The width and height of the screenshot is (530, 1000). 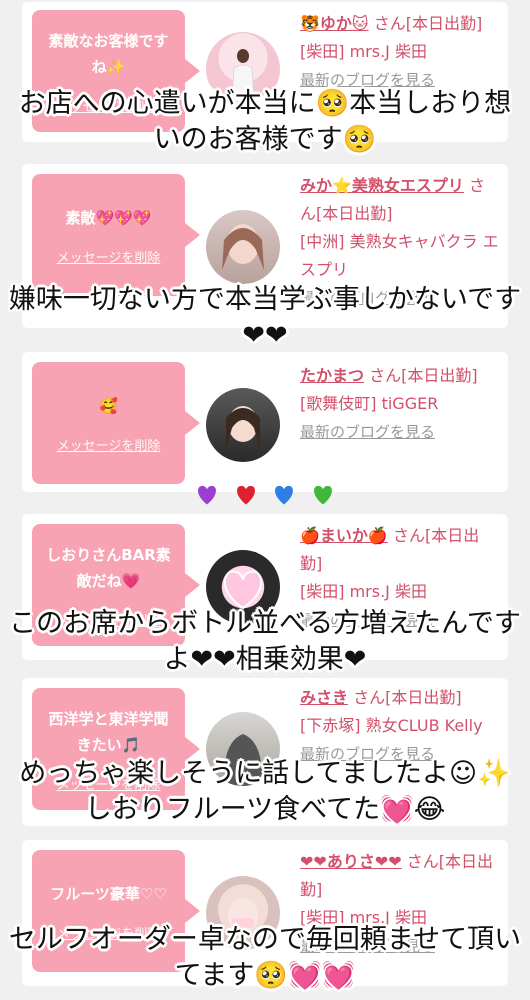 I want to click on blue-heart-icon, so click(x=284, y=495).